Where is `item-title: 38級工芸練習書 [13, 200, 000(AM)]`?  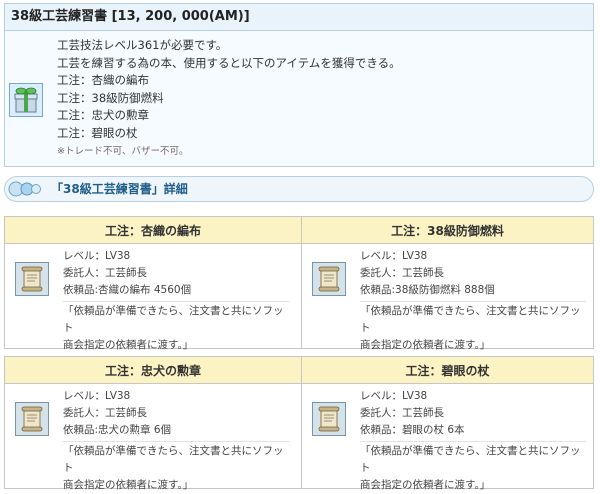 item-title: 38級工芸練習書 [13, 200, 000(AM)] is located at coordinates (299, 17).